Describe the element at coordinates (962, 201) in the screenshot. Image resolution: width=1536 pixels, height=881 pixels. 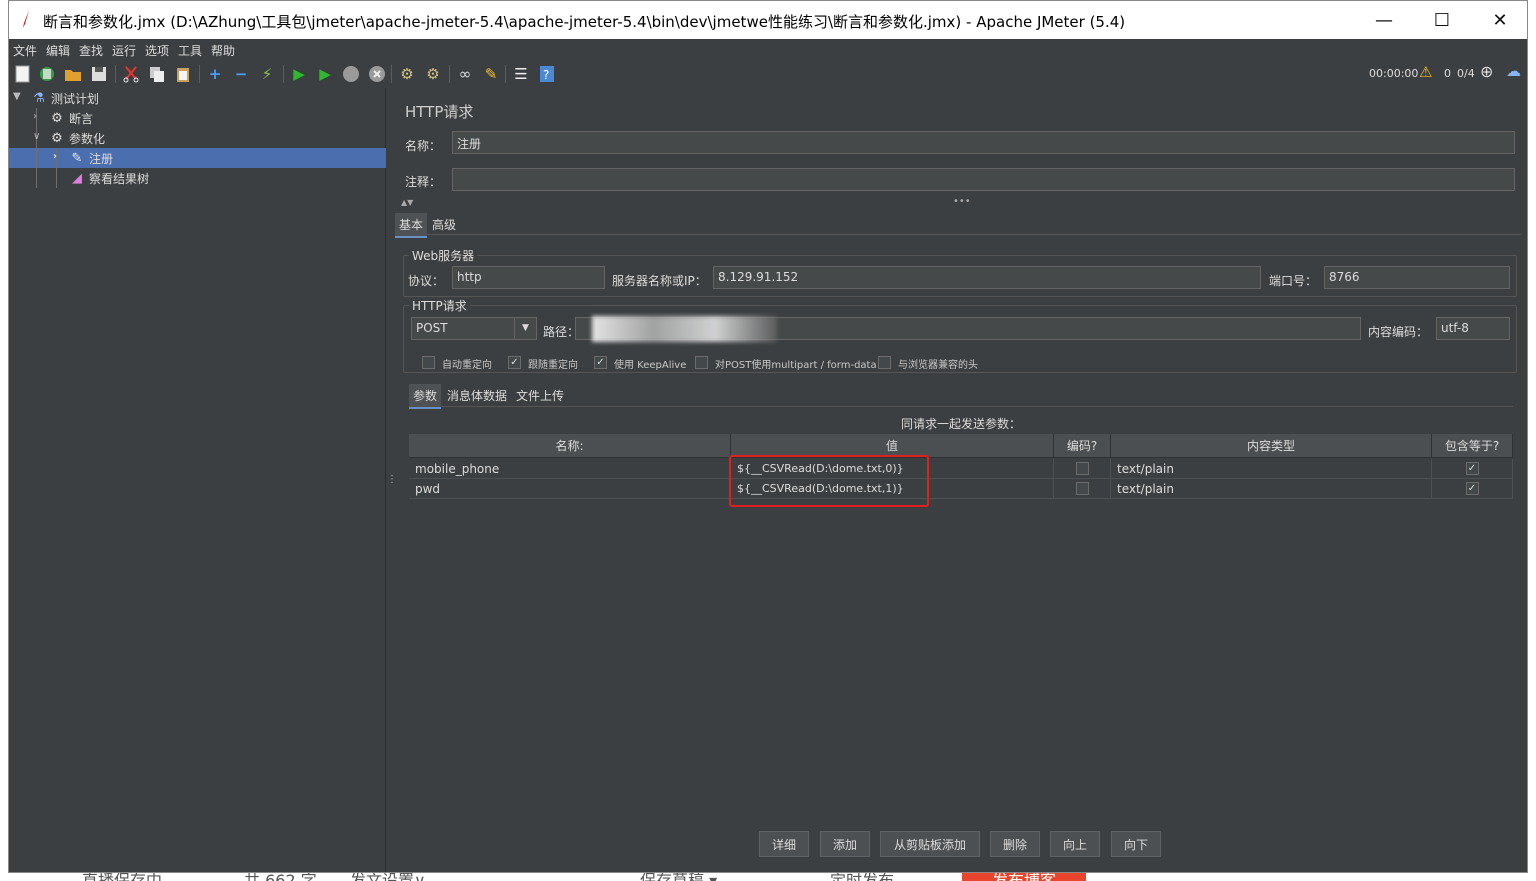
I see `splitter-handle-icon: •••` at that location.